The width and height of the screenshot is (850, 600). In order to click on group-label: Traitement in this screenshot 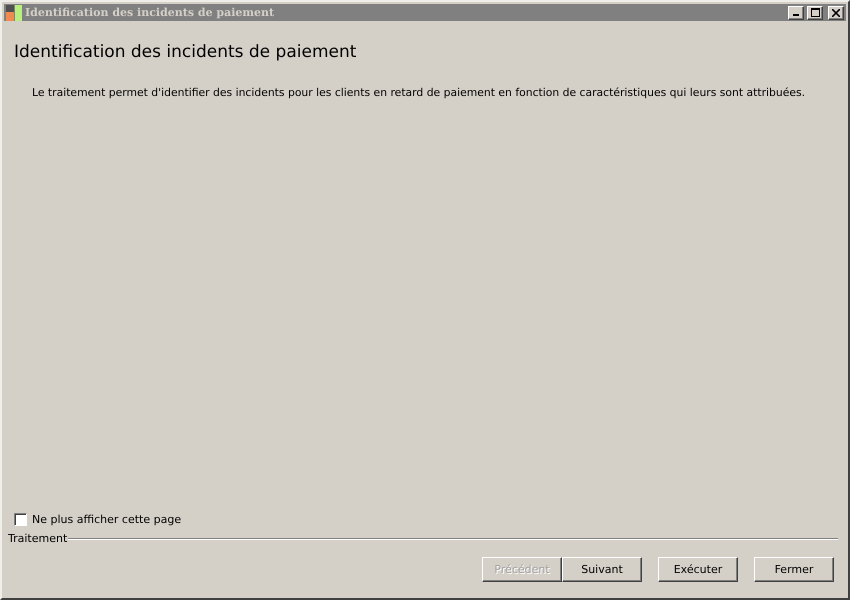, I will do `click(38, 538)`.